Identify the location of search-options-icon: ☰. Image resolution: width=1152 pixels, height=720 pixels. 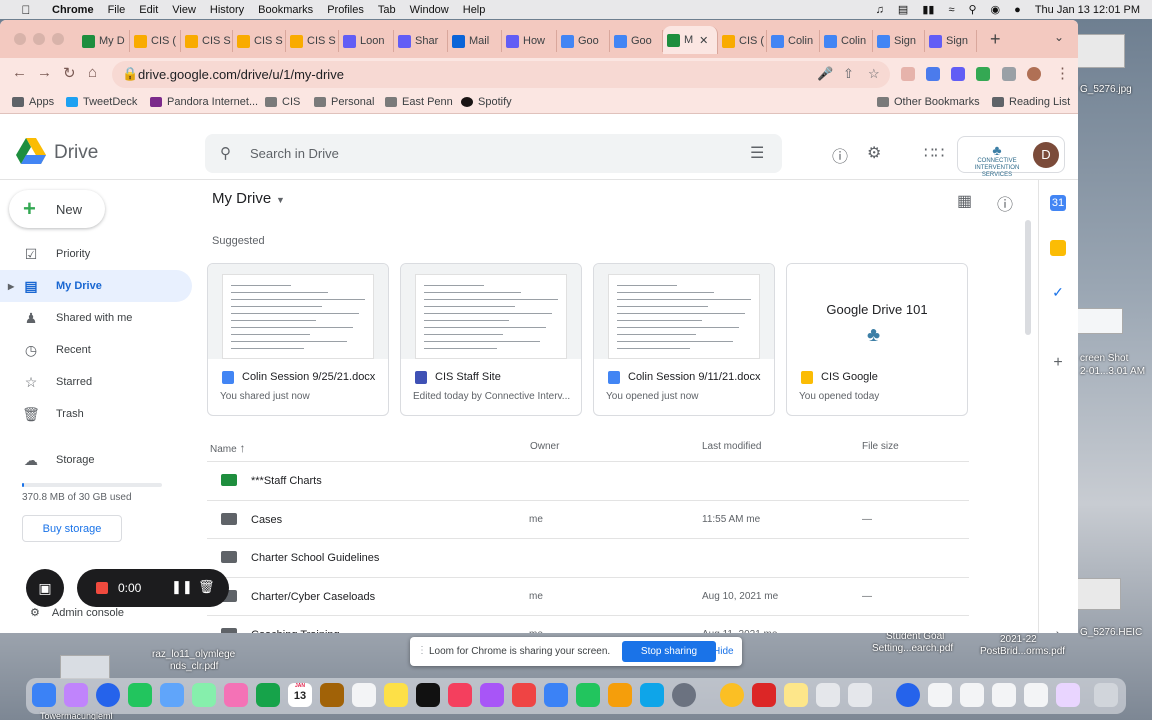
(757, 153).